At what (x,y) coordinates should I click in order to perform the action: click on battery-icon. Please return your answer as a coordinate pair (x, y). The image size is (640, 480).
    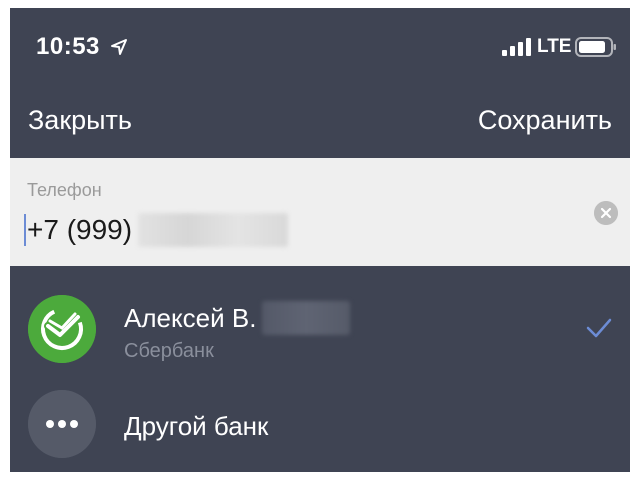
    Looking at the image, I should click on (595, 47).